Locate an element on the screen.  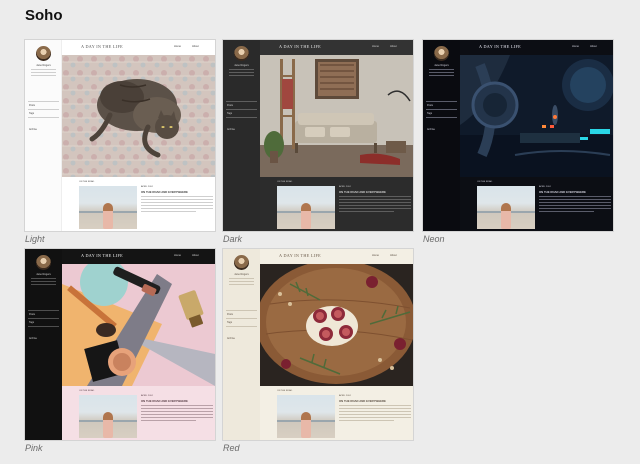
hero-image-figs is located at coordinates (336, 325).